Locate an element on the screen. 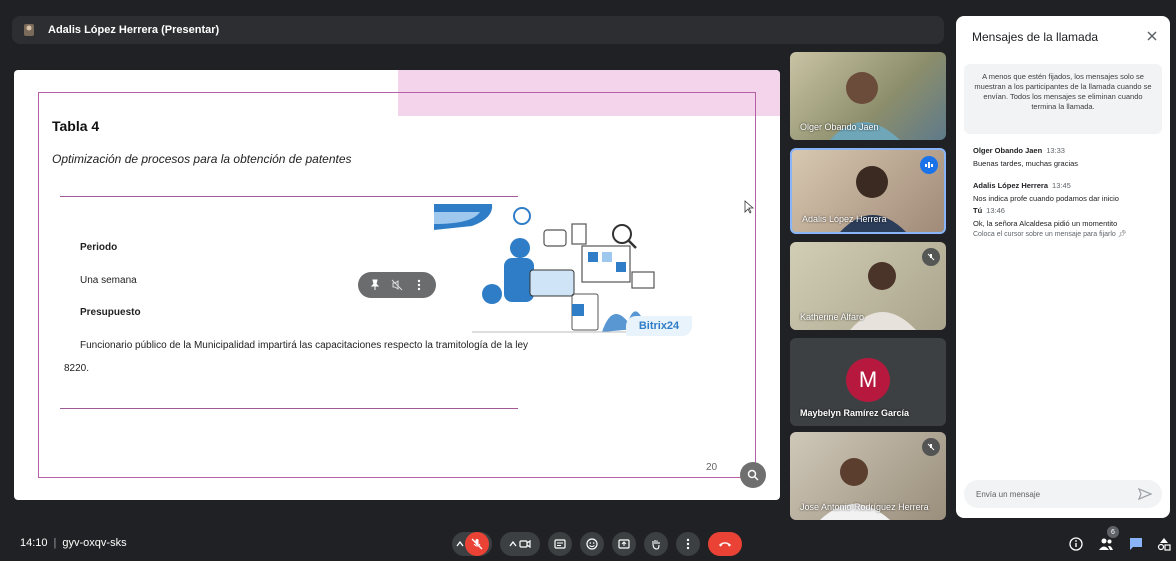 The height and width of the screenshot is (561, 1176). captions-icon is located at coordinates (560, 544).